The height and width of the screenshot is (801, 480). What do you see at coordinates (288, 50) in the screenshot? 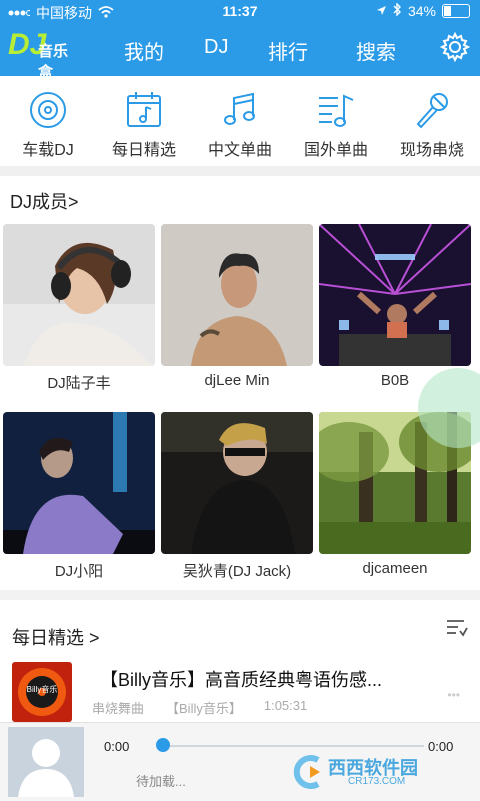
I see `nav-tab-ranking: 排行` at bounding box center [288, 50].